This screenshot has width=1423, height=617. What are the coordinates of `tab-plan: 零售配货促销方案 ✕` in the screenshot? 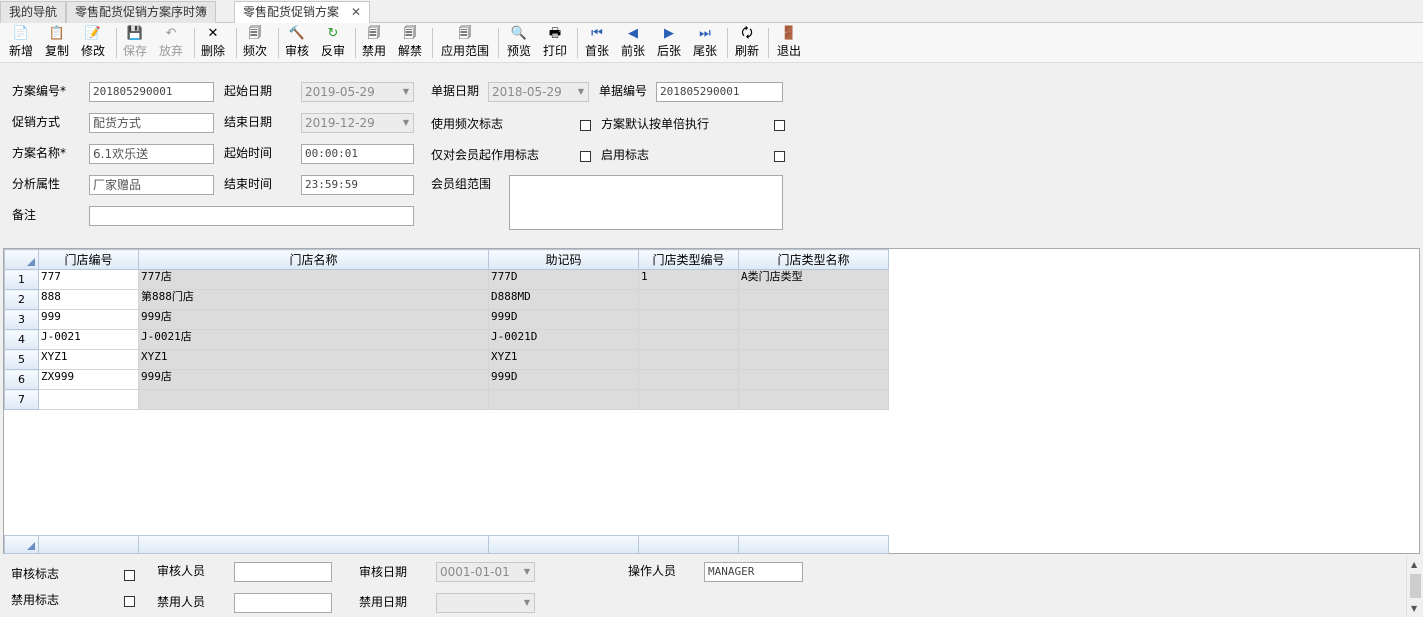 It's located at (302, 12).